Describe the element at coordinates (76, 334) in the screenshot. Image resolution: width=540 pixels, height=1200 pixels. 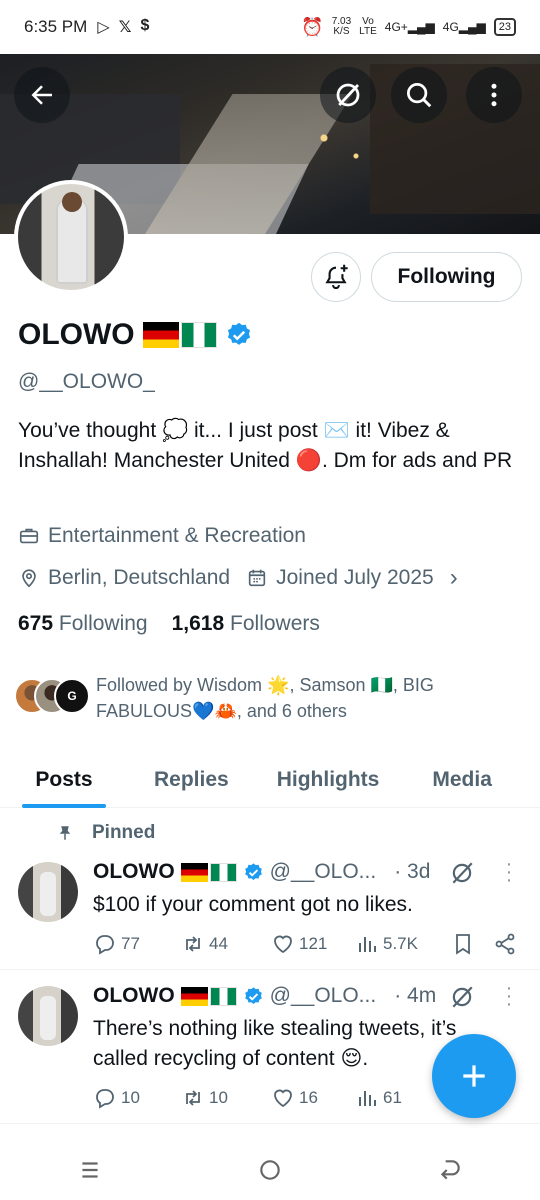
I see `display-name: OLOWO` at that location.